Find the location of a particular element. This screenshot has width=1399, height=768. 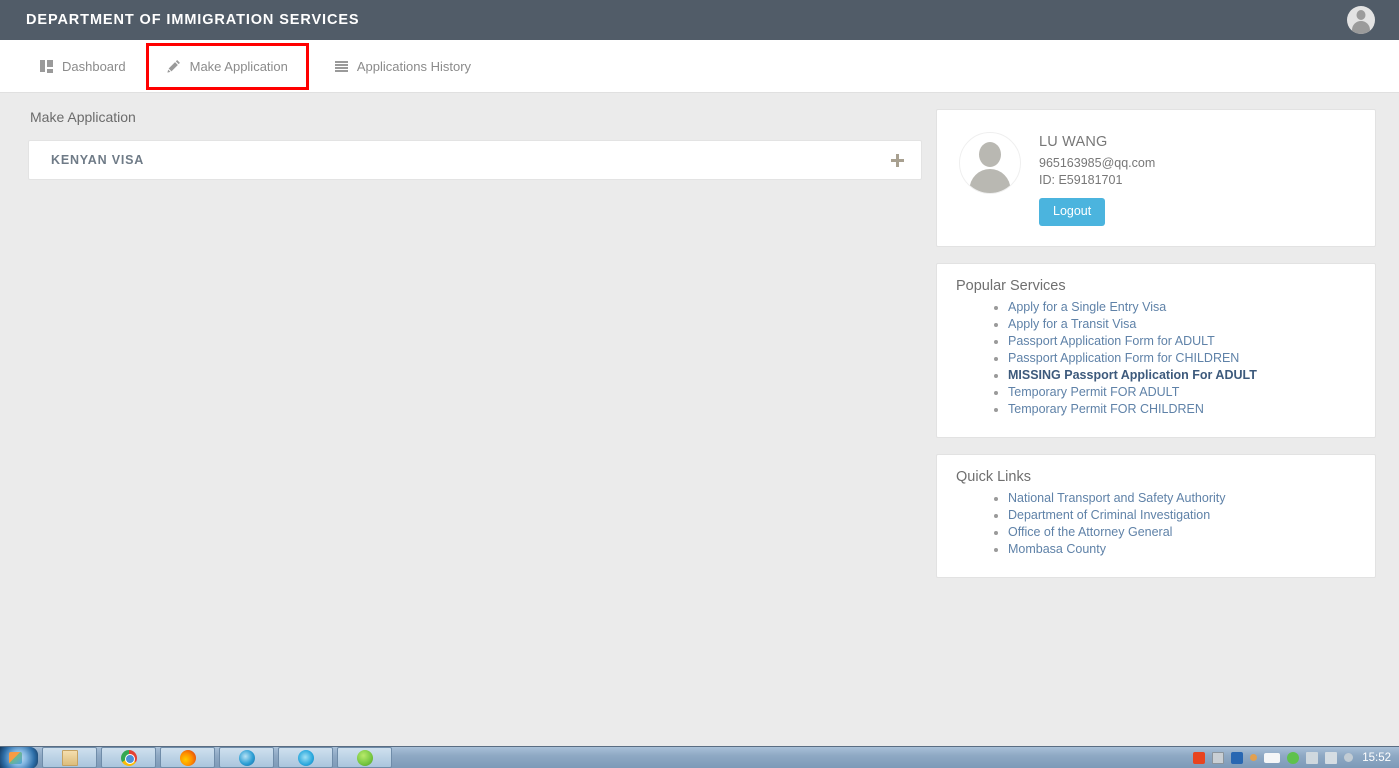

list-icon is located at coordinates (341, 66).